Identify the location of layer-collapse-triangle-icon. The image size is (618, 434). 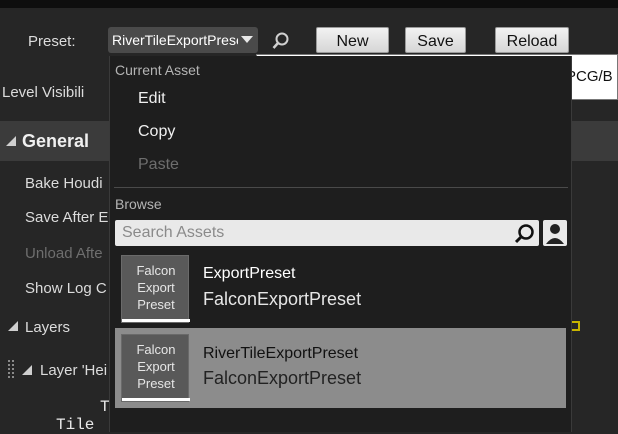
(27, 370).